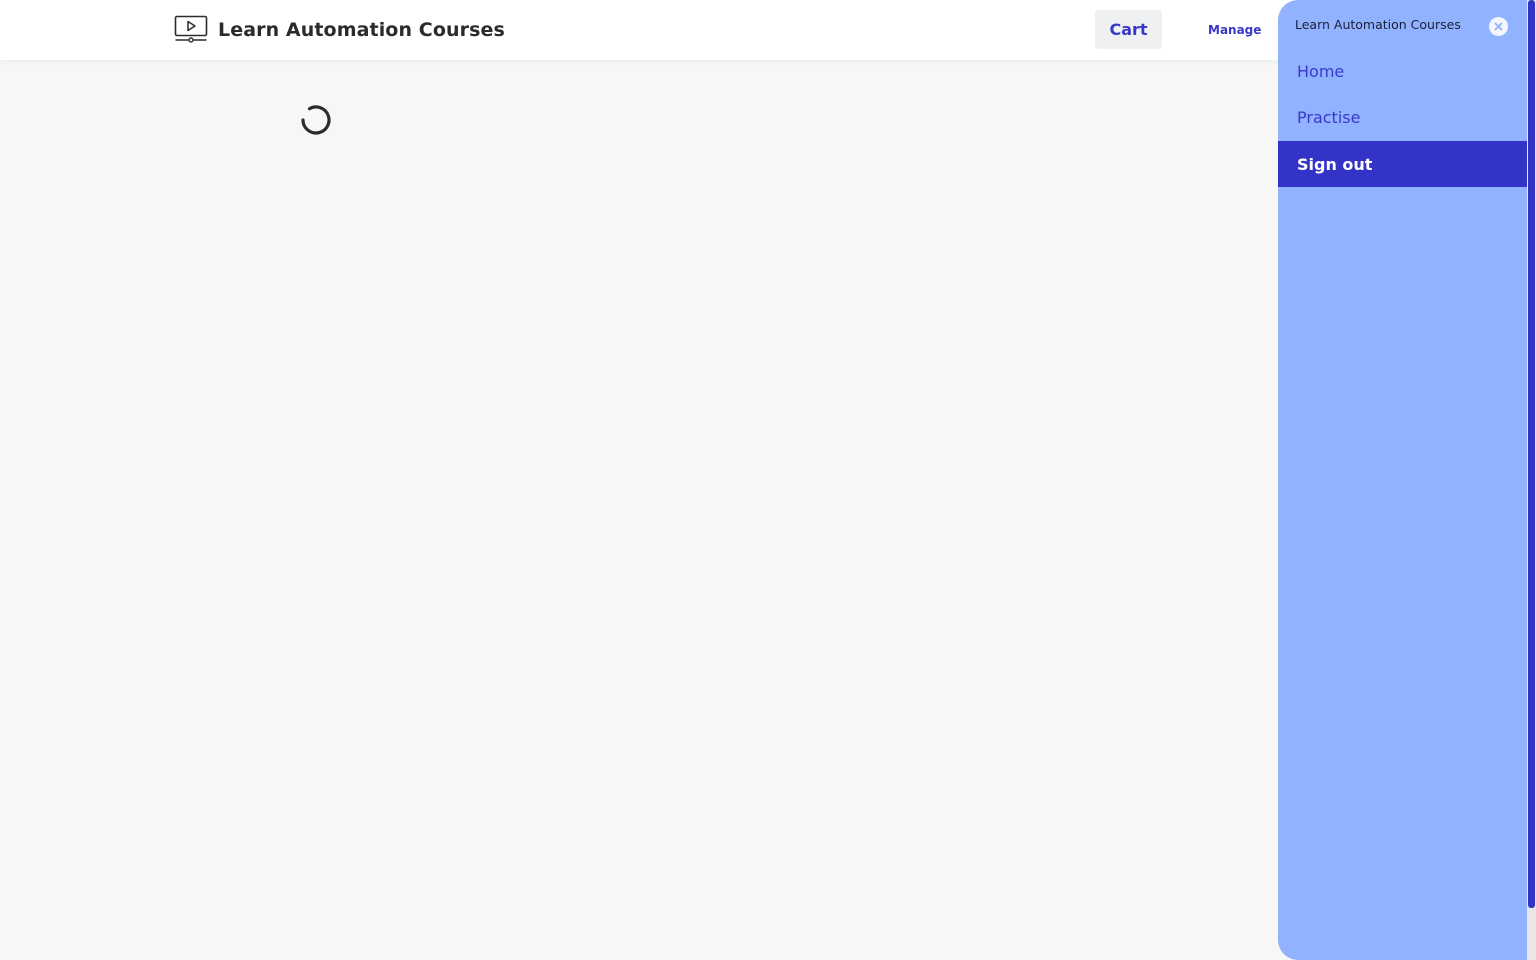  I want to click on drawer-item-practise: Practise, so click(1402, 117).